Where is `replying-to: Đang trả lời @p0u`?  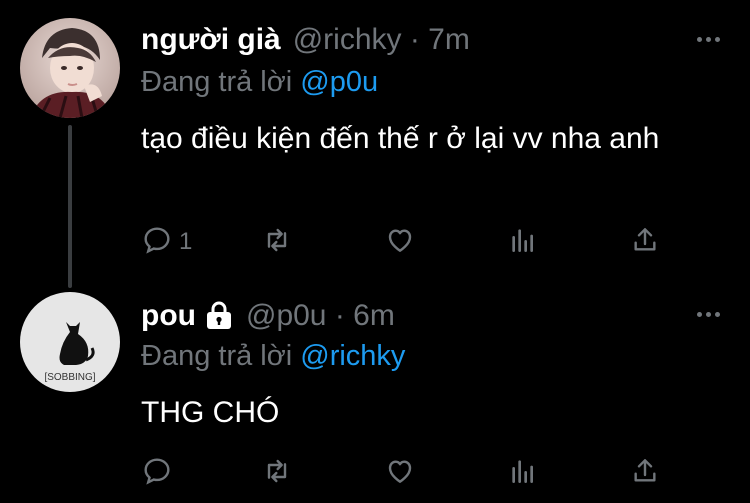 replying-to: Đang trả lời @p0u is located at coordinates (259, 82).